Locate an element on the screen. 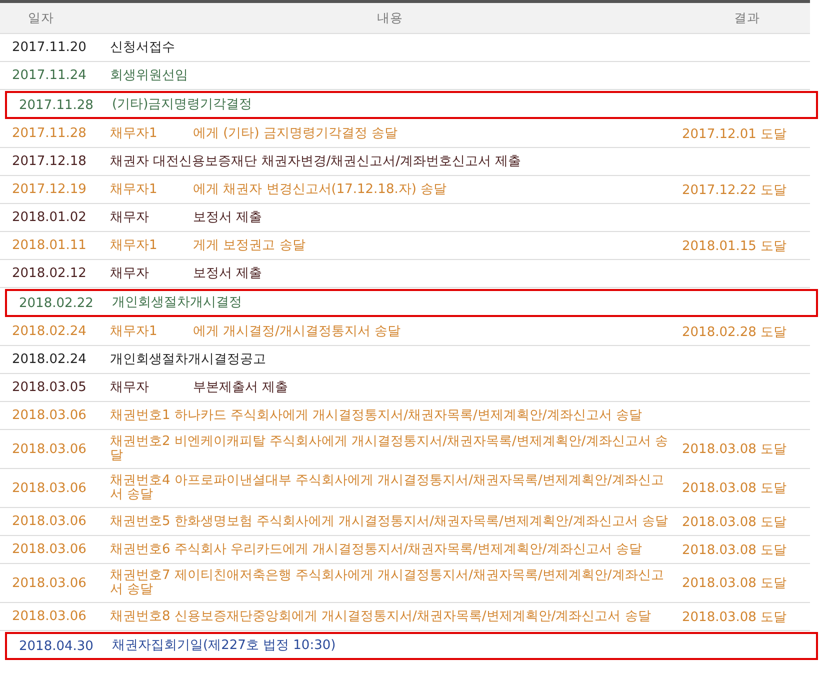 This screenshot has width=820, height=696. date-text: 2018.02.22 is located at coordinates (56, 303).